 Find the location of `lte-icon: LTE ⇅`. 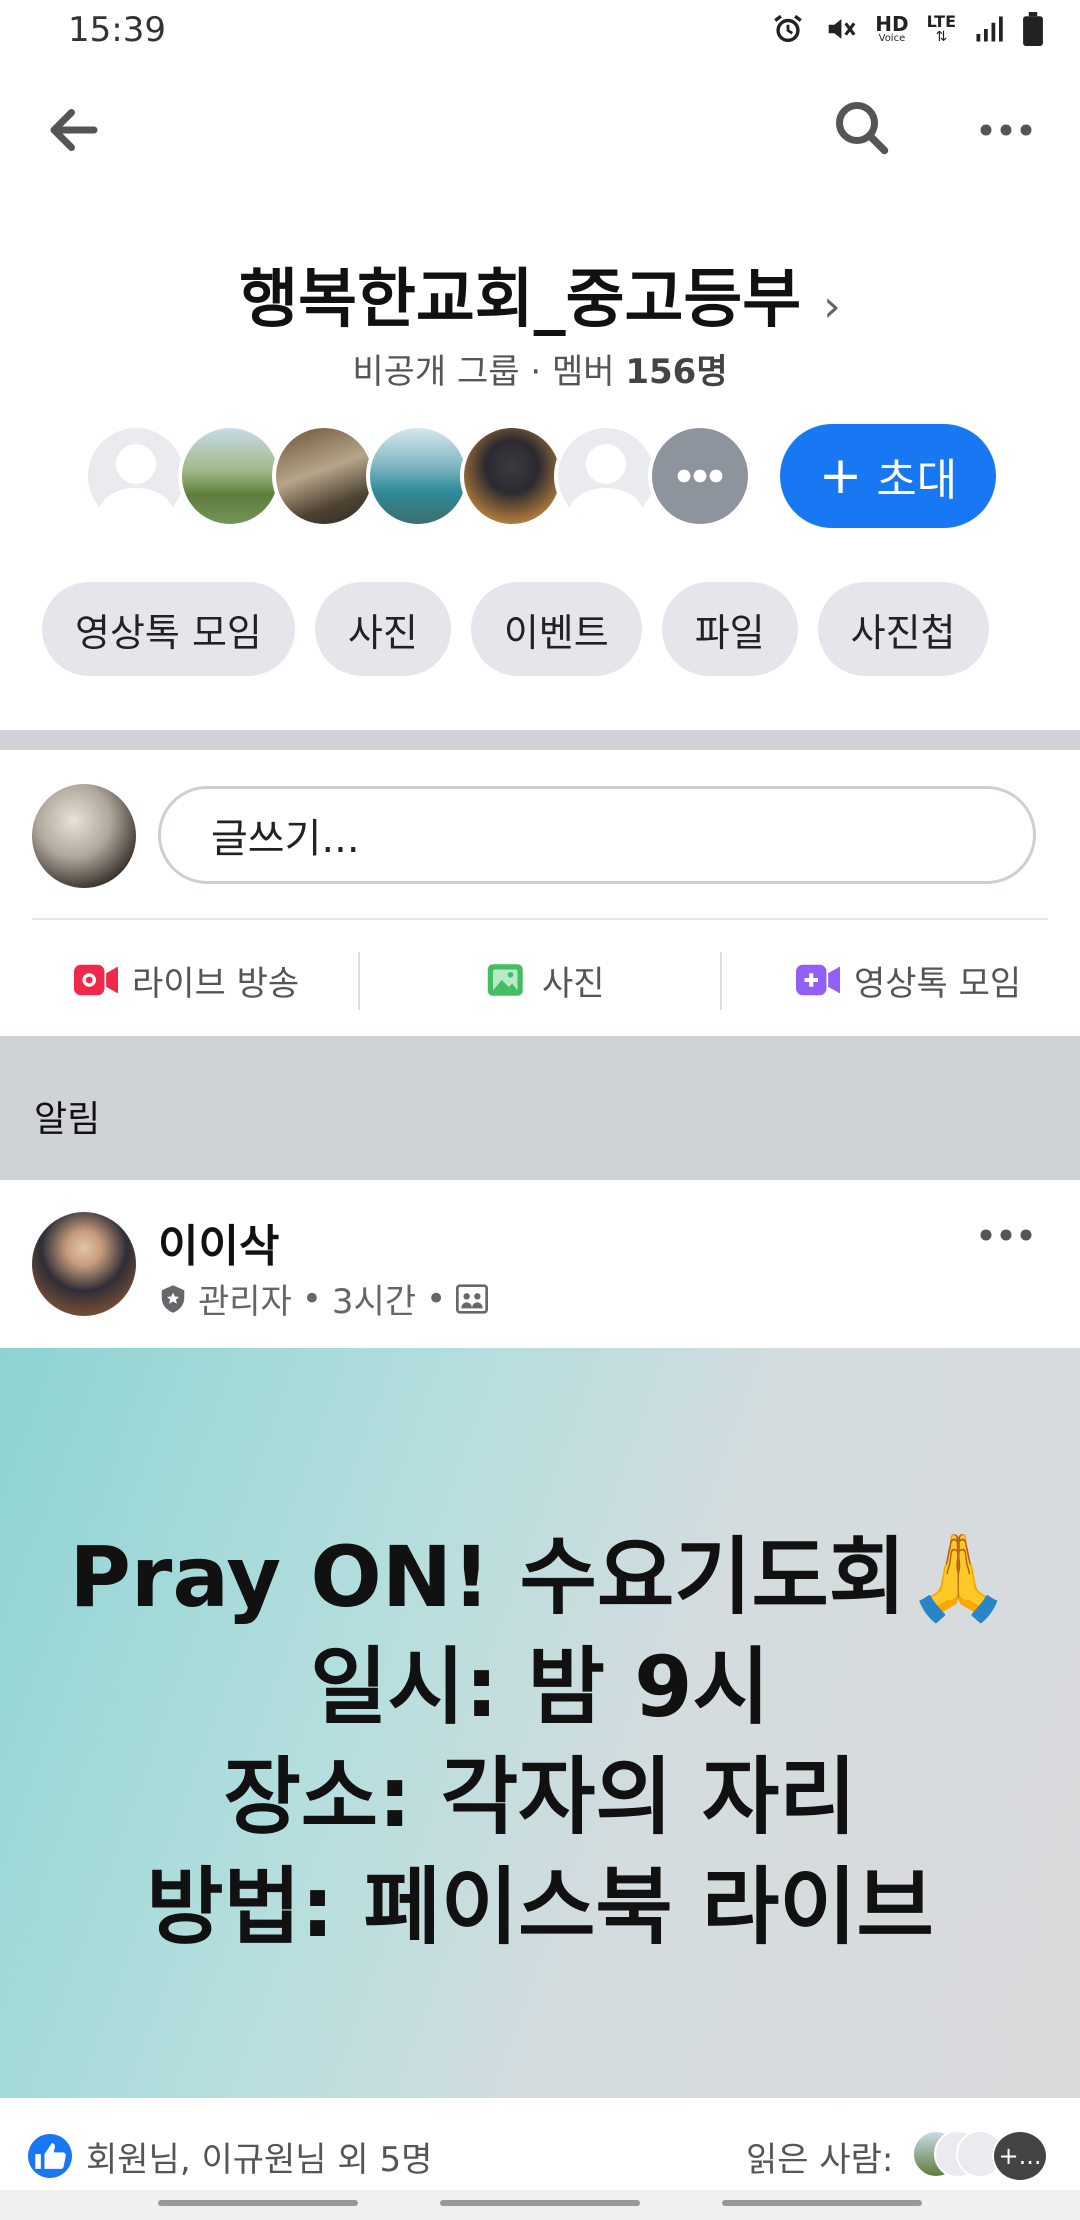

lte-icon: LTE ⇅ is located at coordinates (941, 28).